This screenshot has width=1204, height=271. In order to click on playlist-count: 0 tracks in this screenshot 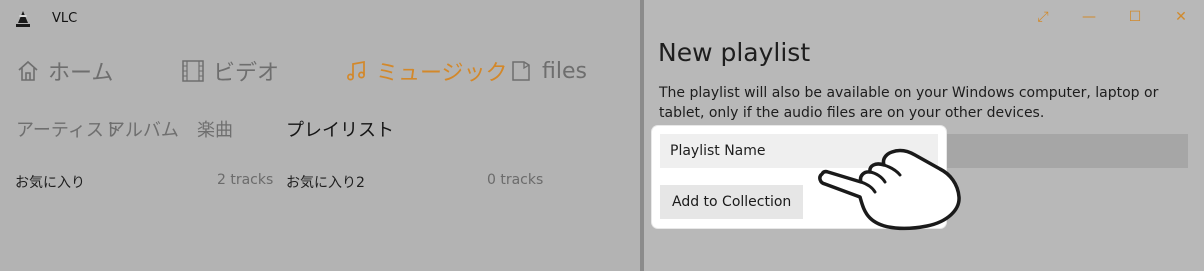, I will do `click(515, 180)`.